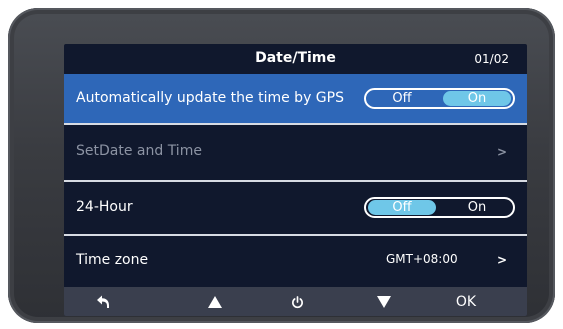 This screenshot has width=563, height=329. What do you see at coordinates (439, 207) in the screenshot?
I see `24-hour-toggle: Off On` at bounding box center [439, 207].